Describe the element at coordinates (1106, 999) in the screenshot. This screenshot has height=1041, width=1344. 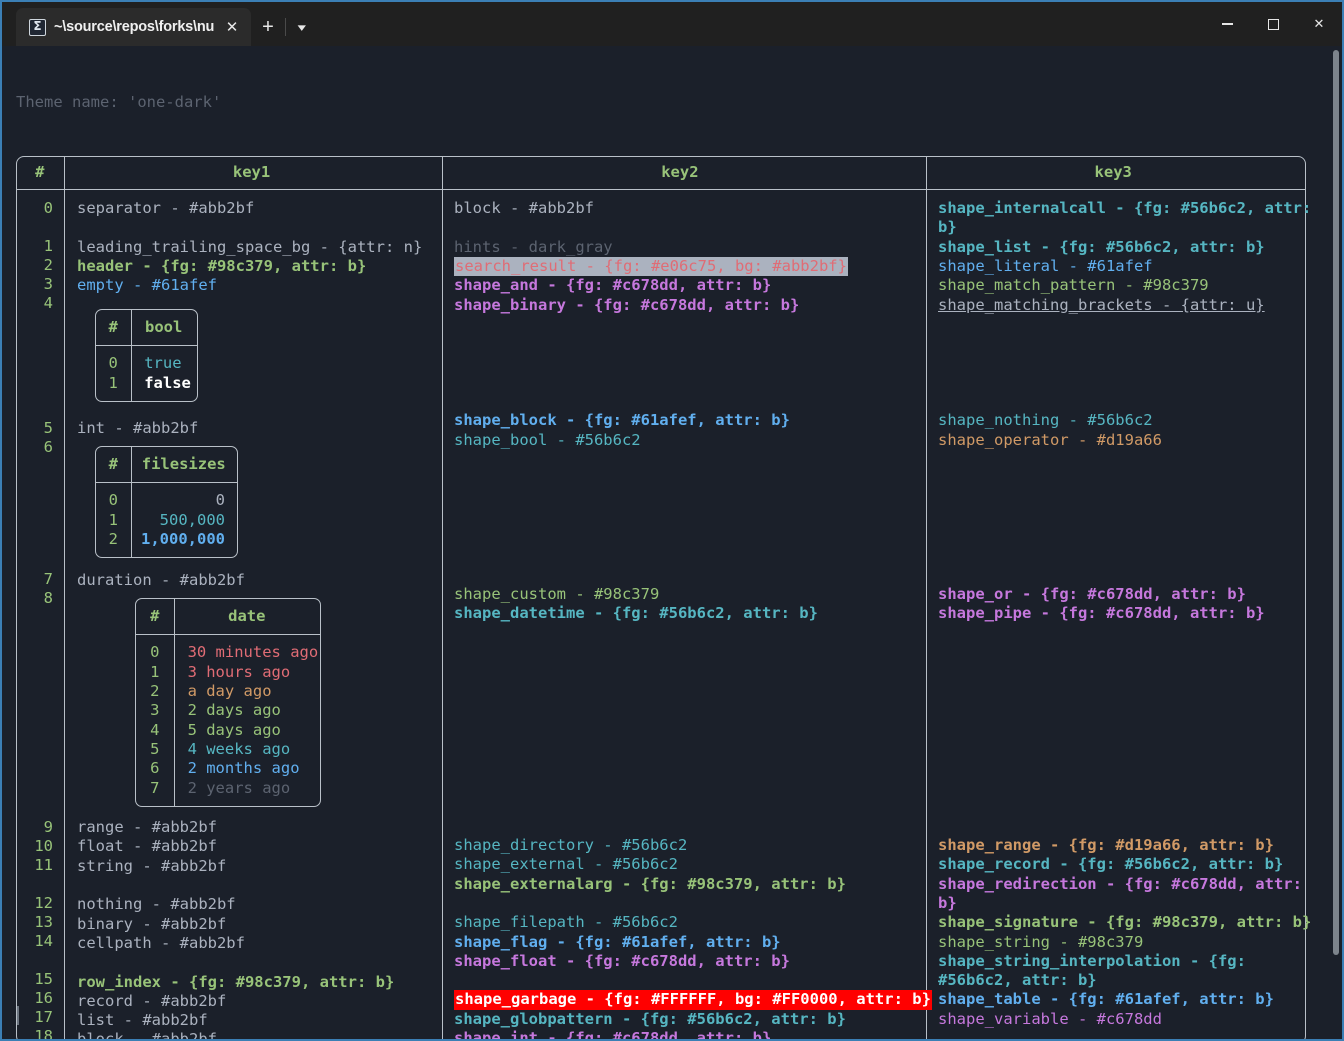
I see `theme-entry: shape_table - {fg: #61afef, attr: b}` at that location.